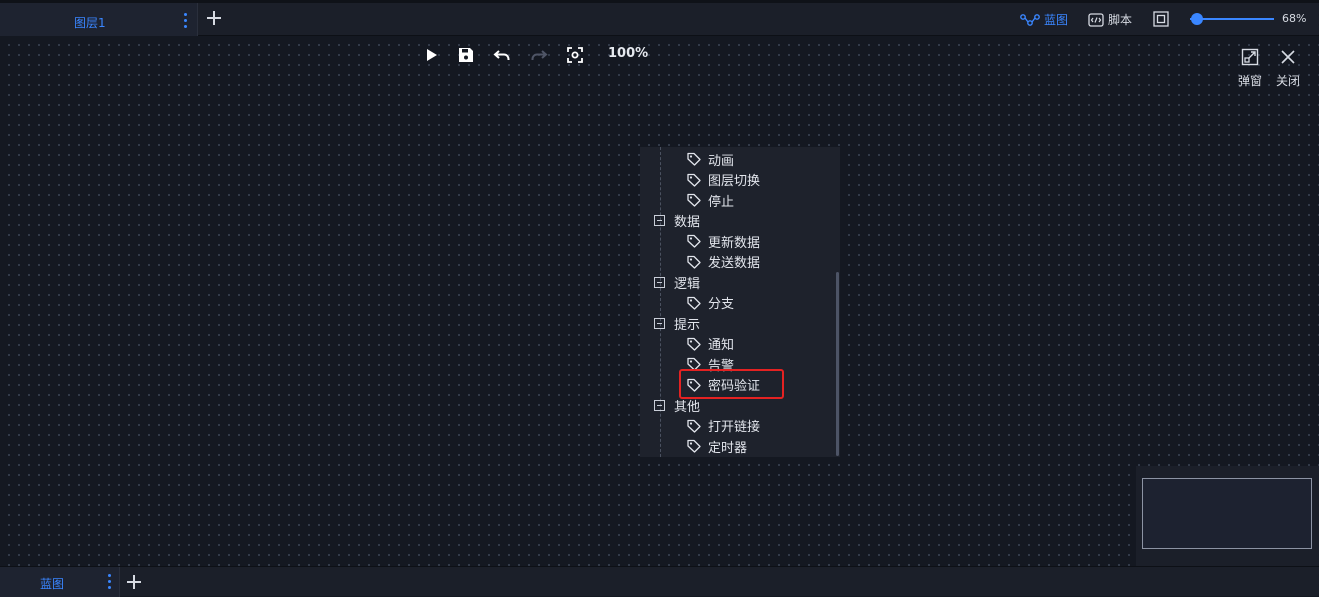 The height and width of the screenshot is (597, 1319). I want to click on tree-group: 逻辑, so click(677, 282).